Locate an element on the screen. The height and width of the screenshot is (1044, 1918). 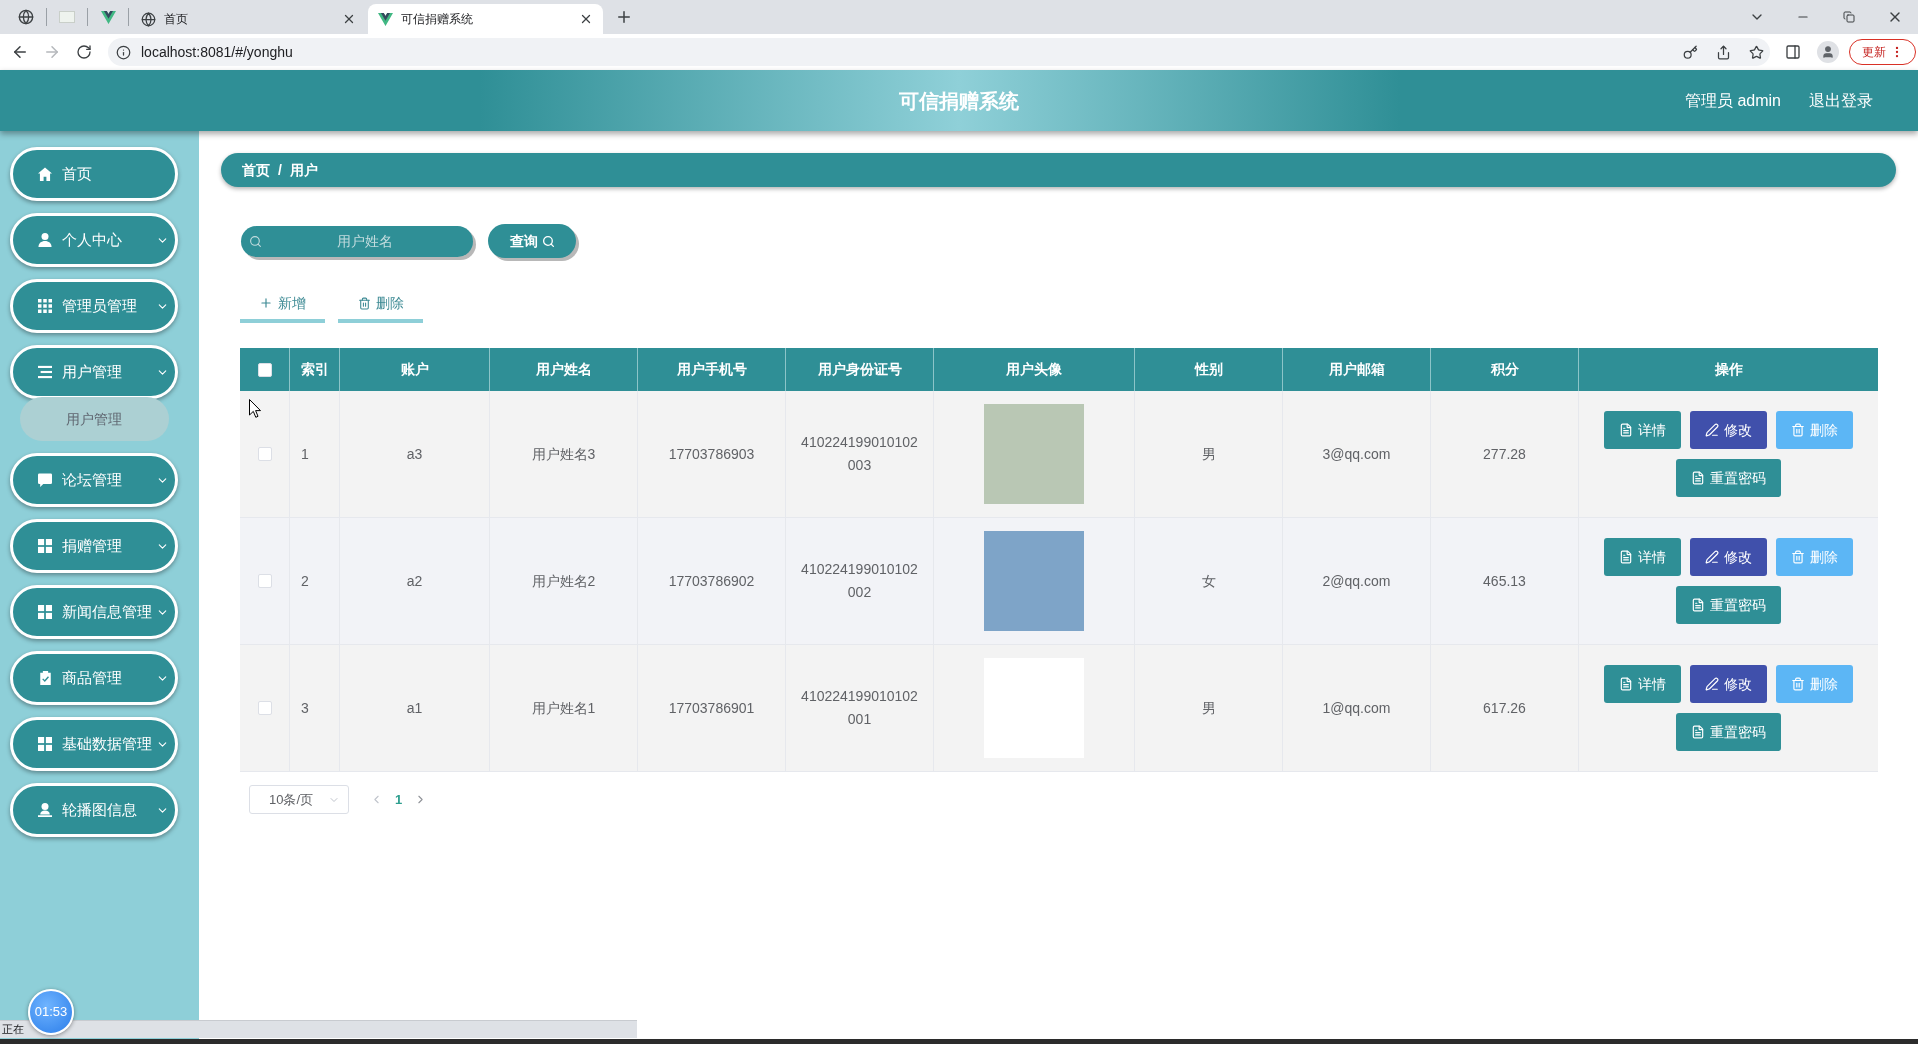
search-field: 用户姓名 is located at coordinates (357, 241).